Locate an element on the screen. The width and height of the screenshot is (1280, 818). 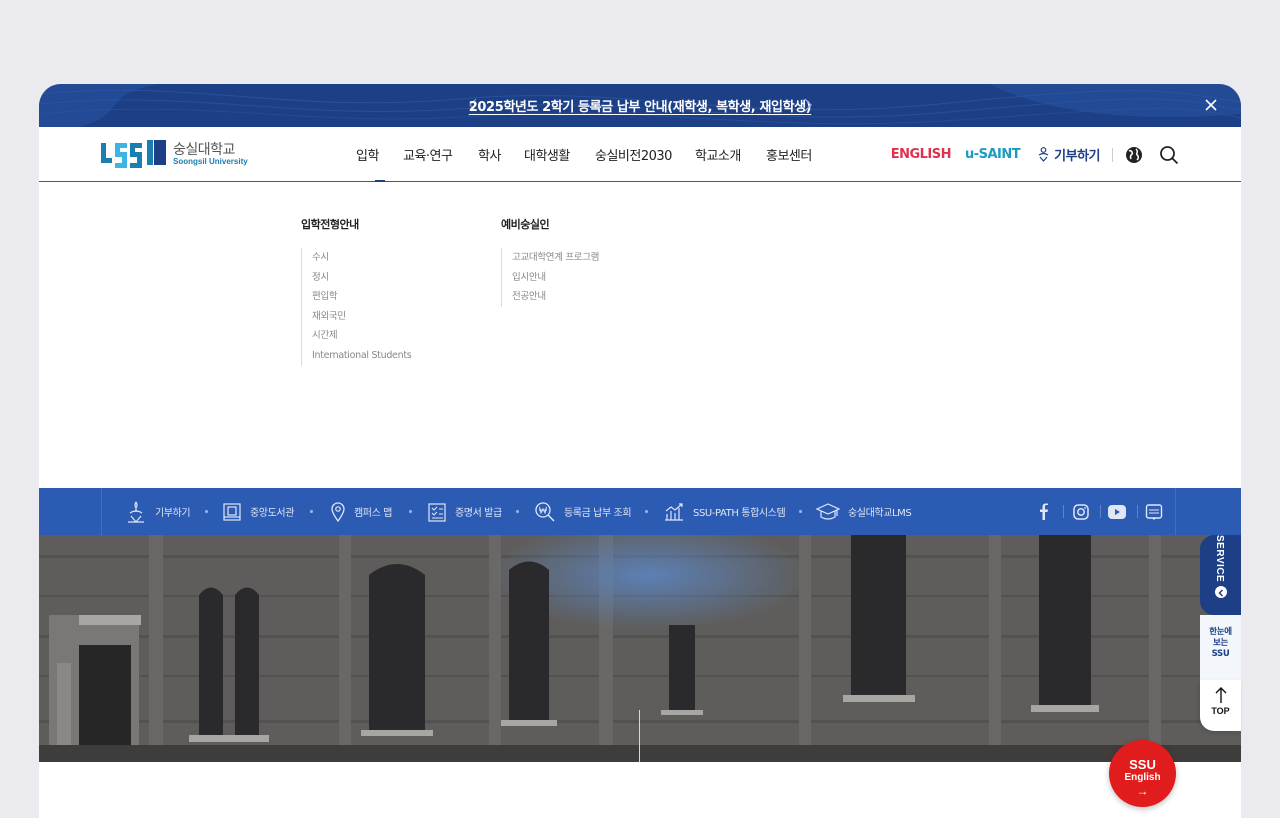
facebook-icon is located at coordinates (1044, 511).